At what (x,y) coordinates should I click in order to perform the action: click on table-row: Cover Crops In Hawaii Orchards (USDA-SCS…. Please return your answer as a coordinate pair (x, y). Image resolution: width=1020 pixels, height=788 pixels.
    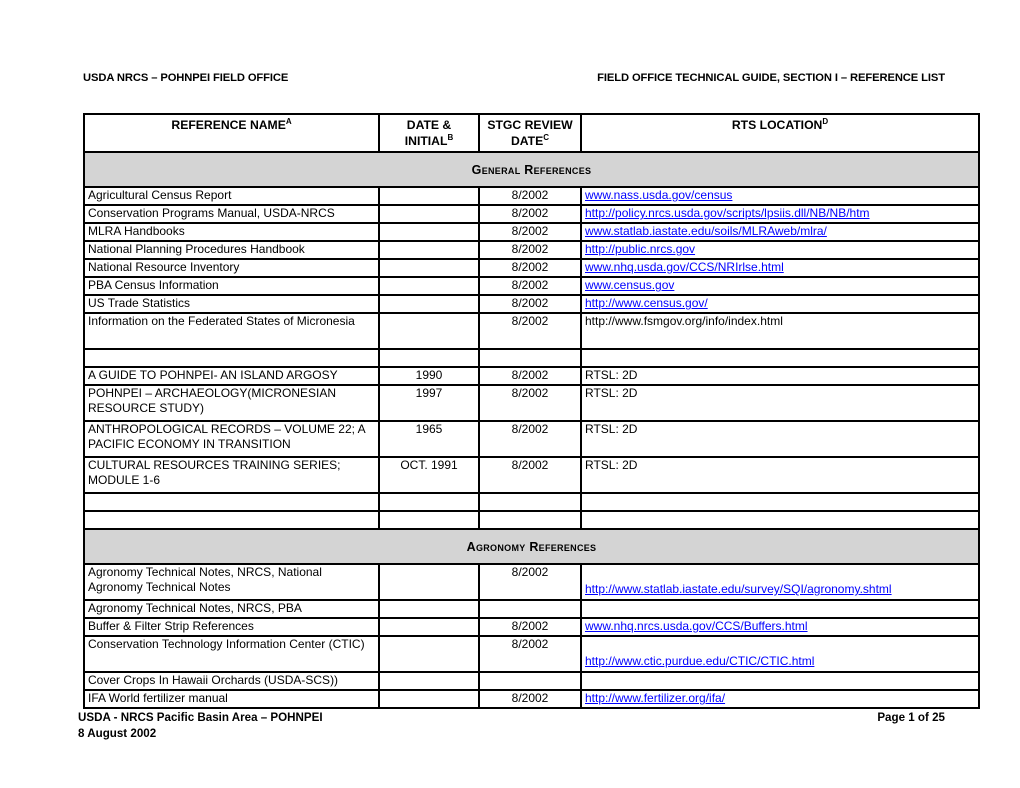
    Looking at the image, I should click on (531, 681).